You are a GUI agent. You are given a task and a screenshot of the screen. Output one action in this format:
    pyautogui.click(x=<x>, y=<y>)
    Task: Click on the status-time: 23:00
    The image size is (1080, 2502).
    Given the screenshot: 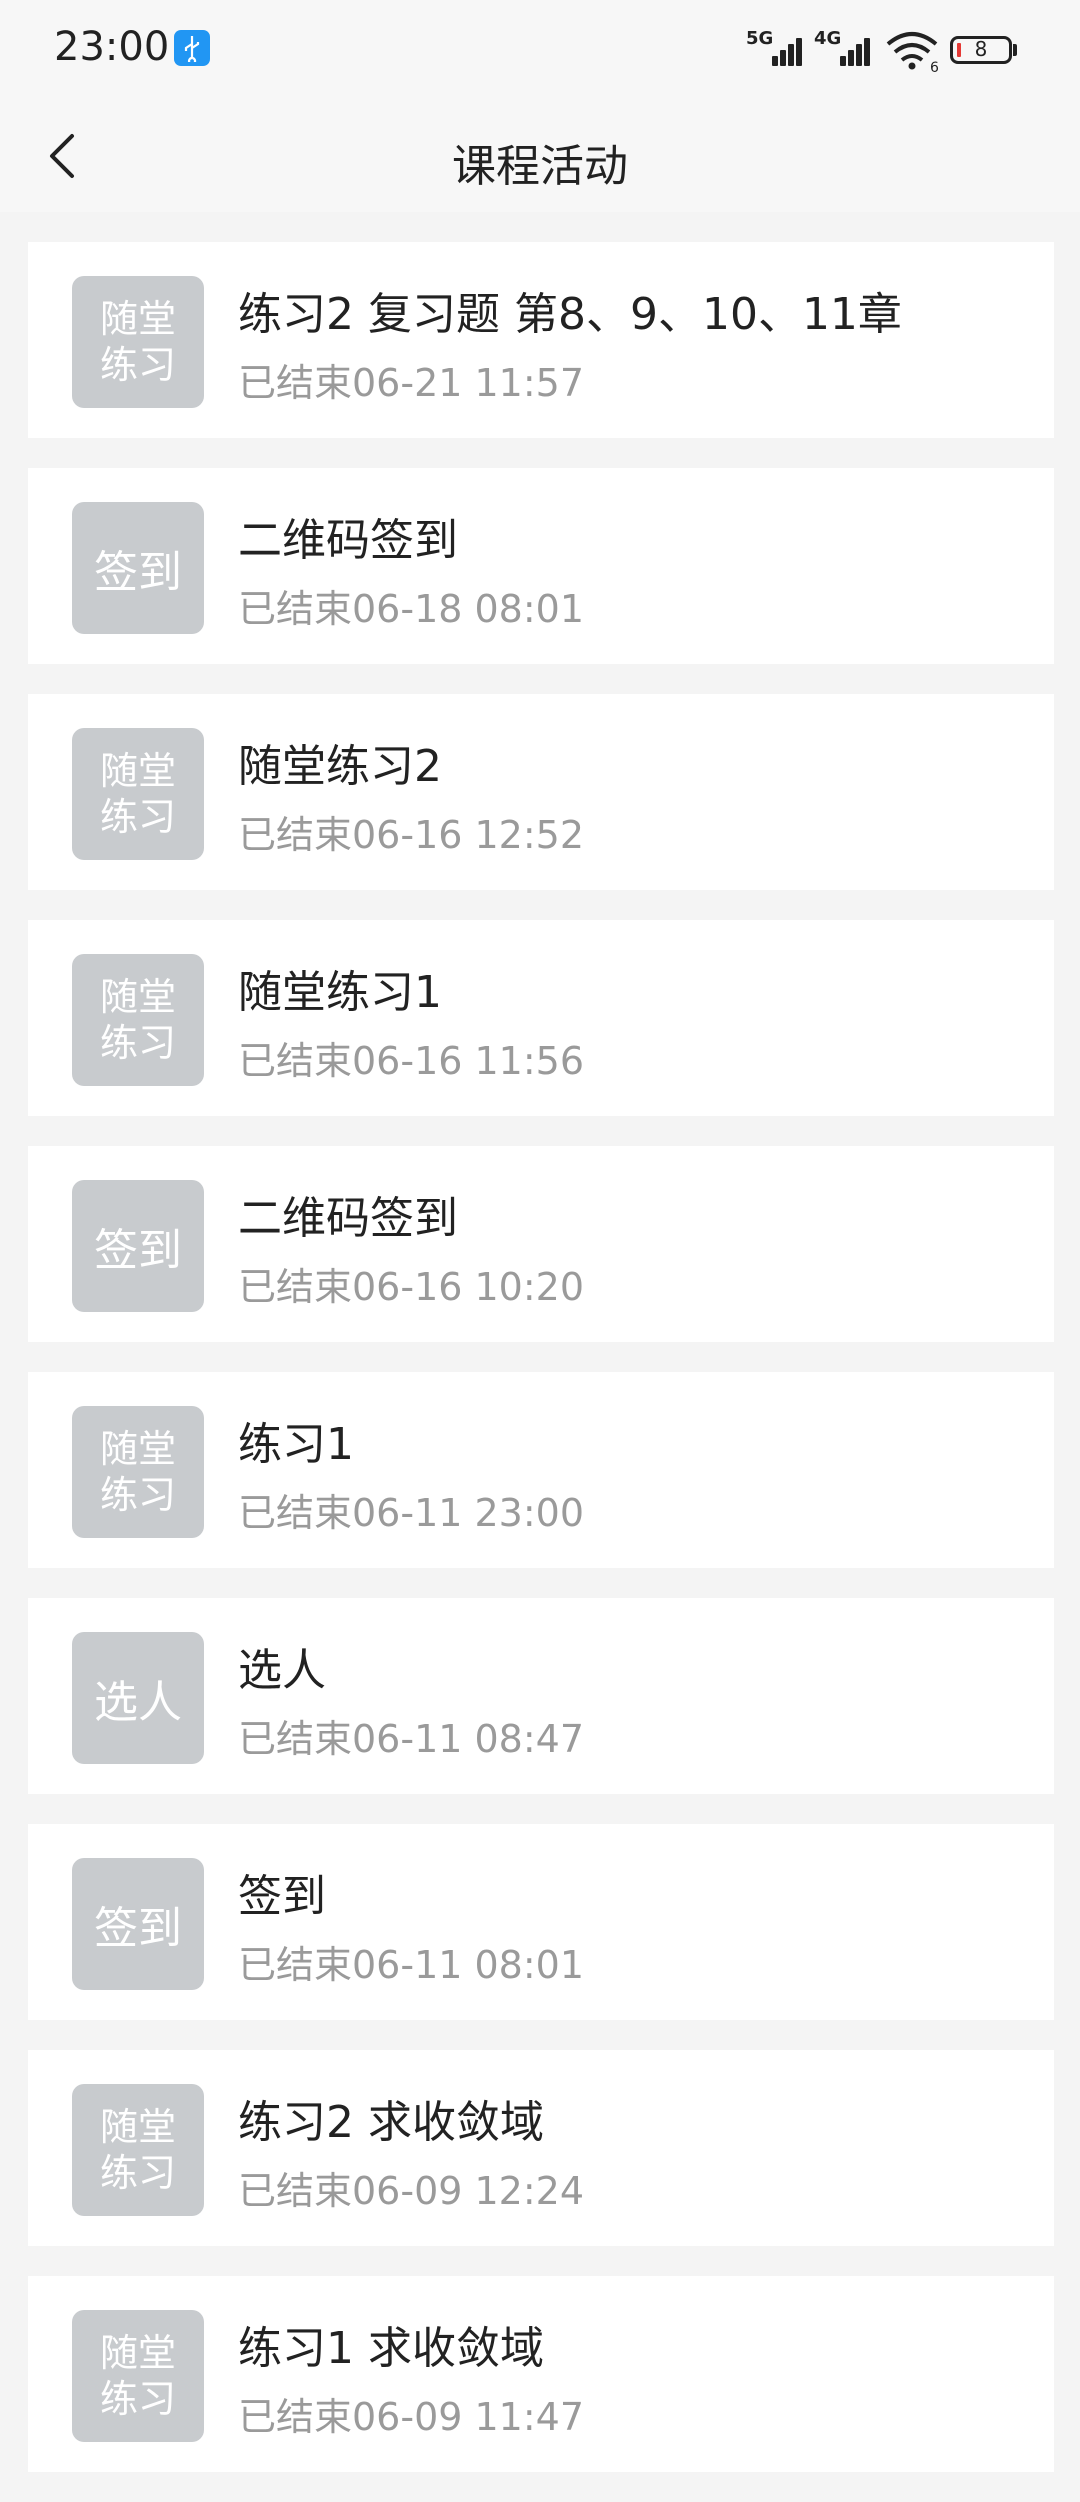 What is the action you would take?
    pyautogui.click(x=112, y=47)
    